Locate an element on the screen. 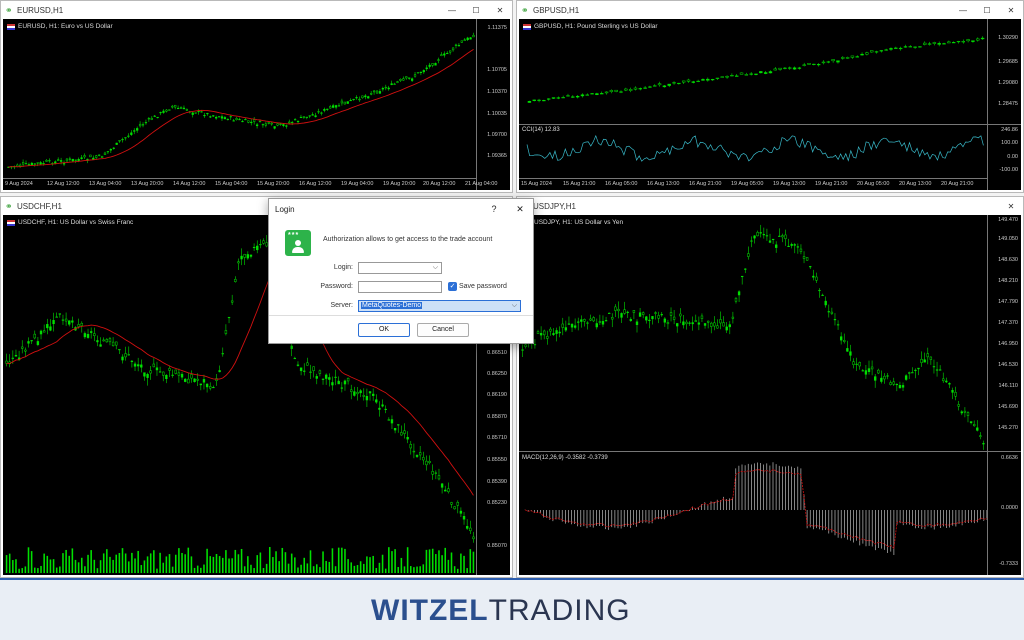 Image resolution: width=1024 pixels, height=640 pixels. login-combobox: ⌵ is located at coordinates (400, 268).